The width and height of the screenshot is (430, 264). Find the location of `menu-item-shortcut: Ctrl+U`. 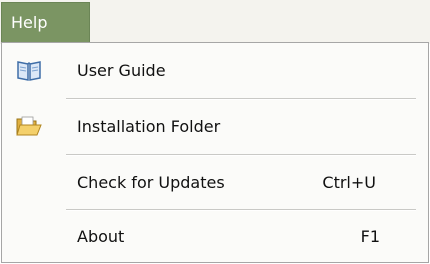

menu-item-shortcut: Ctrl+U is located at coordinates (349, 182).